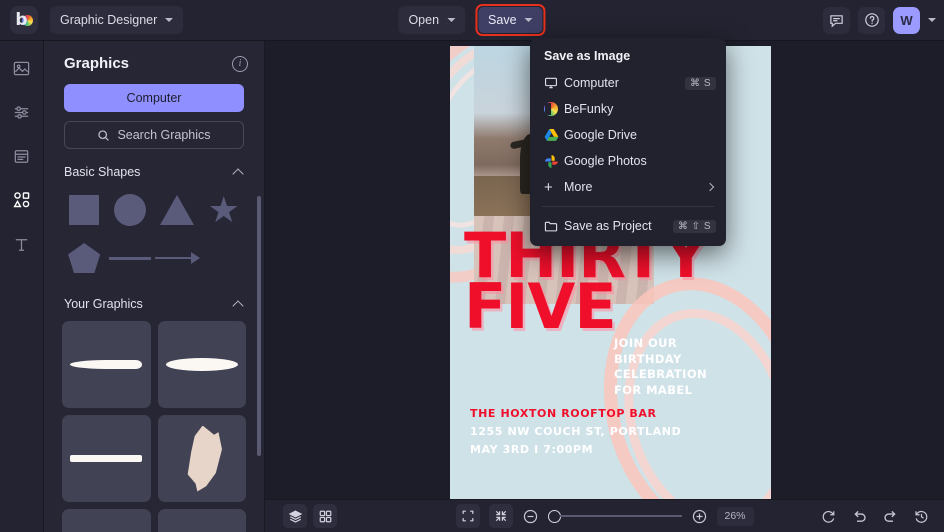  I want to click on befunky-logo: b, so click(24, 20).